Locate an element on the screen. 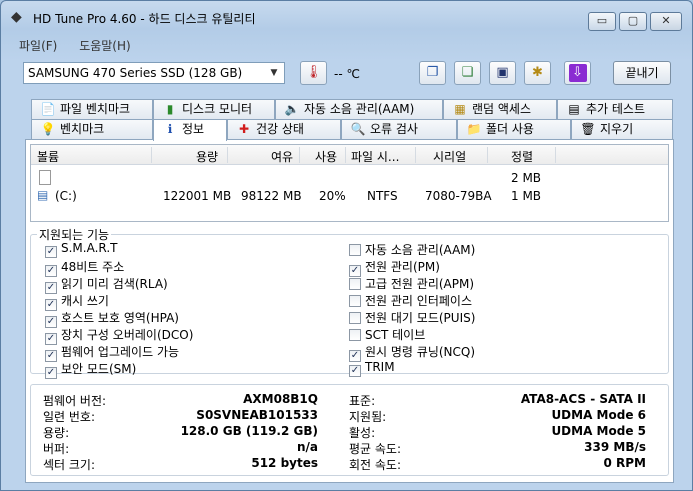 This screenshot has width=693, height=491. feature-puis: 전원 대기 모드(PUIS) is located at coordinates (412, 317).